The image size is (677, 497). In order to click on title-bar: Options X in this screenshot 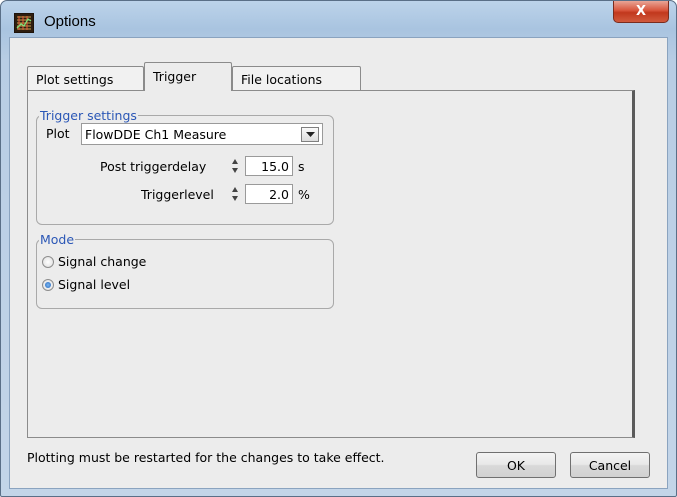, I will do `click(338, 19)`.